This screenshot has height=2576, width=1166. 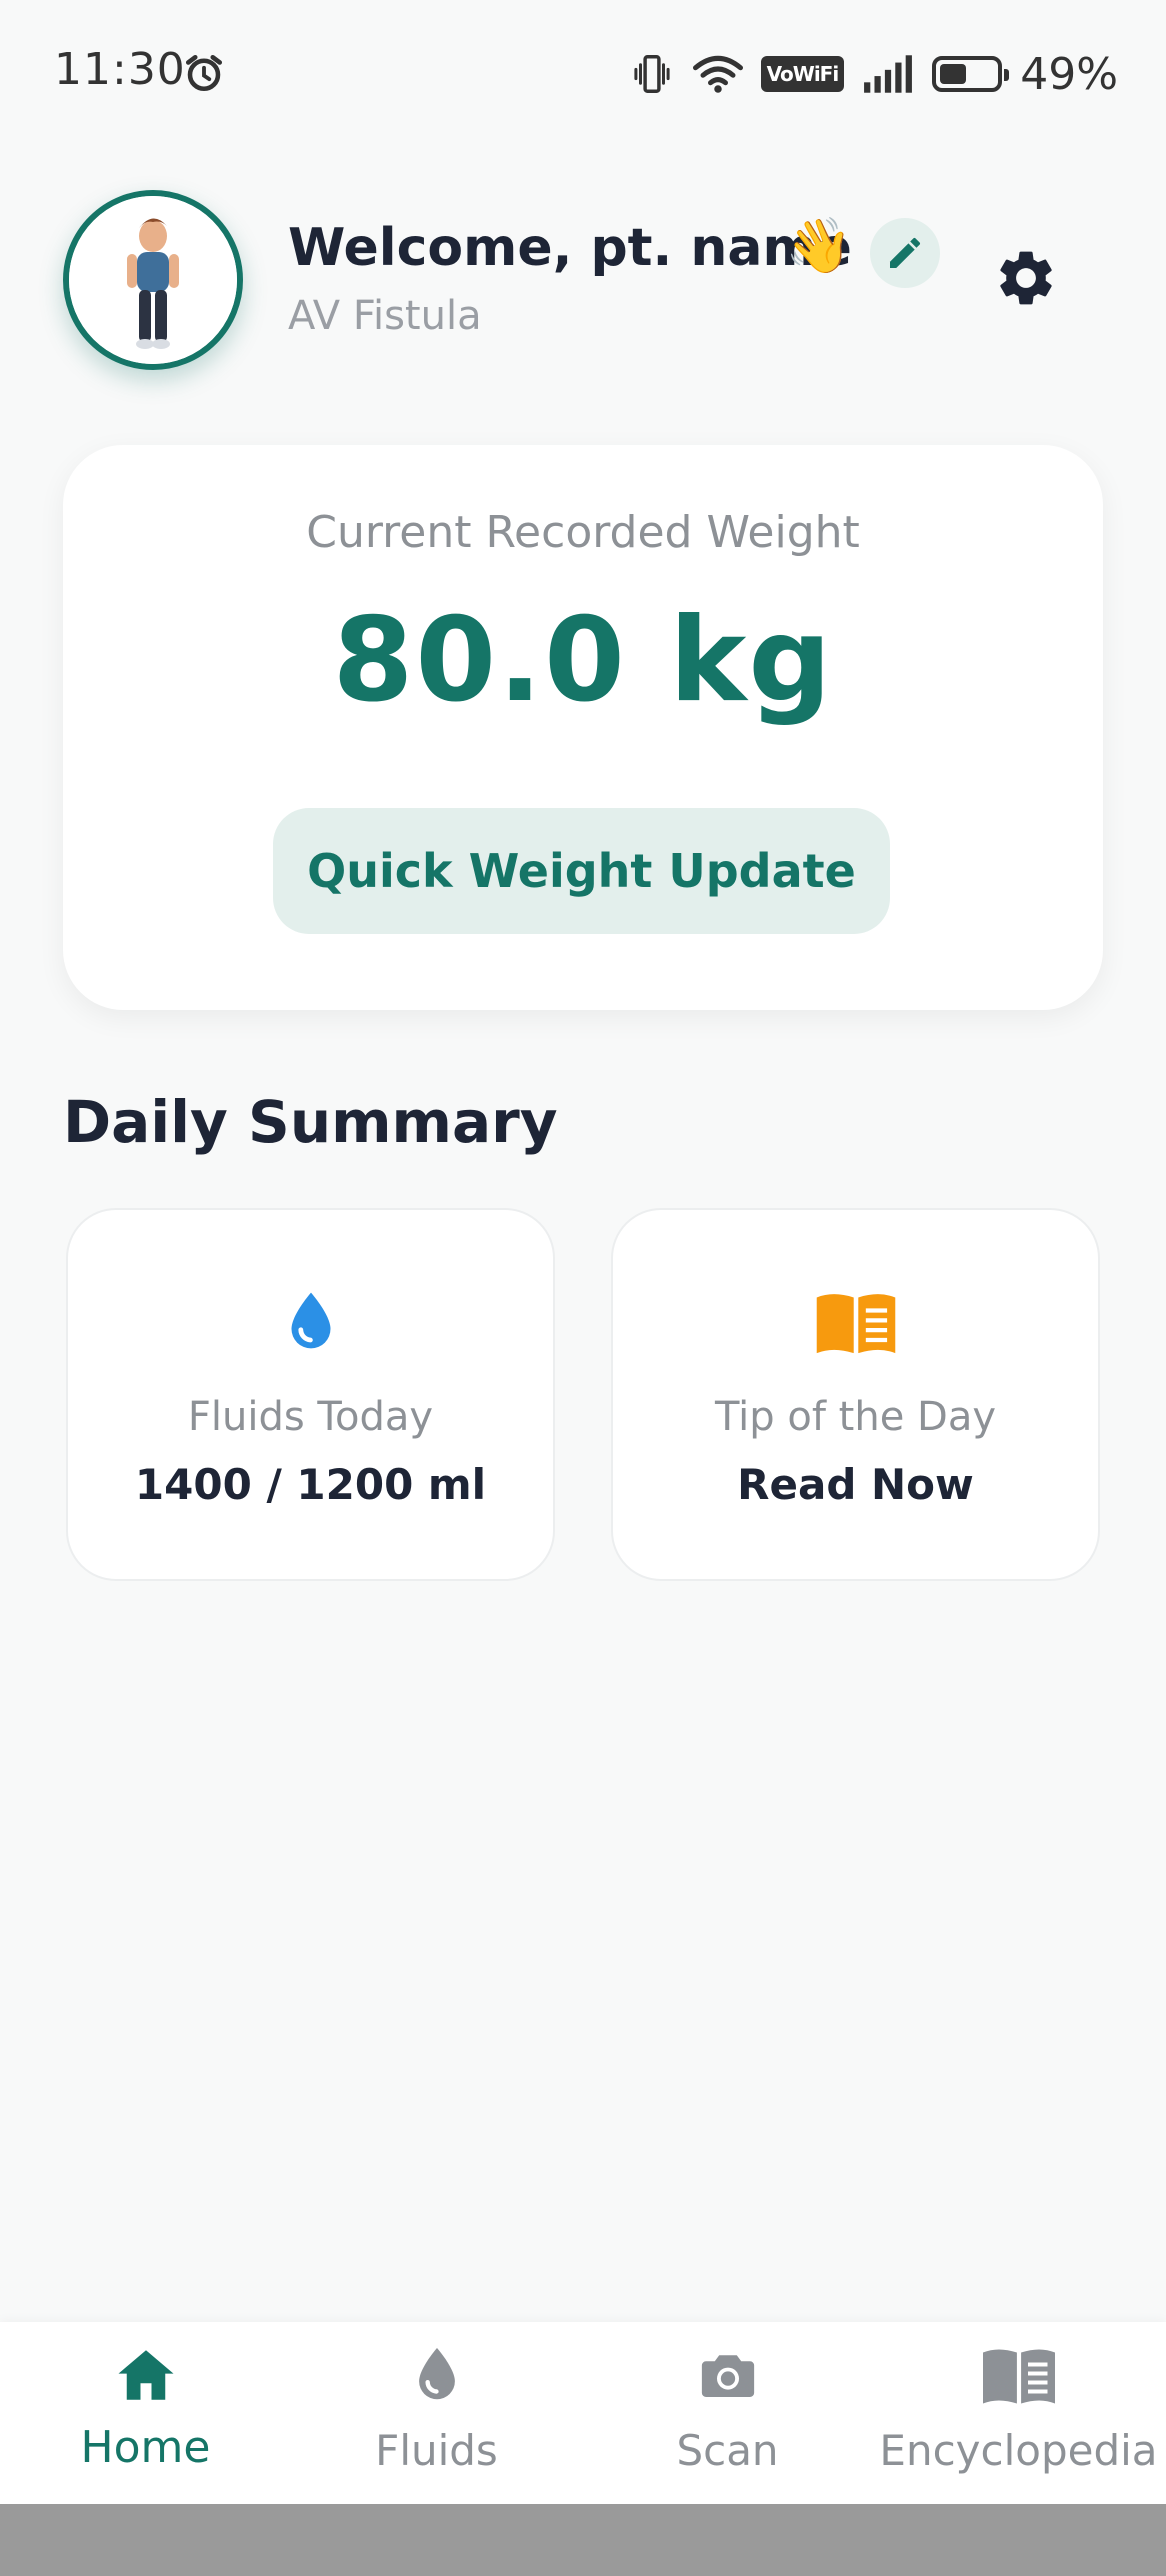 I want to click on nav-home-label: Home, so click(x=145, y=2447).